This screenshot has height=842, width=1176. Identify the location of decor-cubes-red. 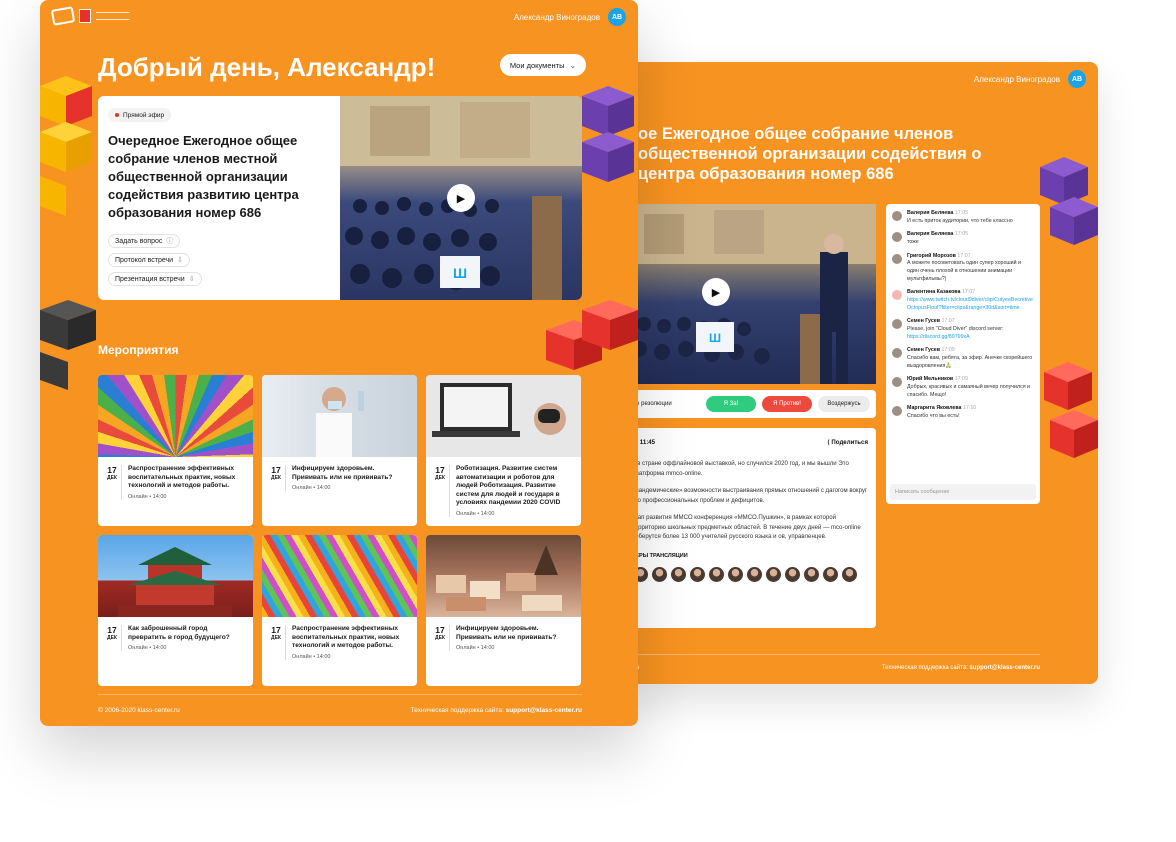
(1071, 410).